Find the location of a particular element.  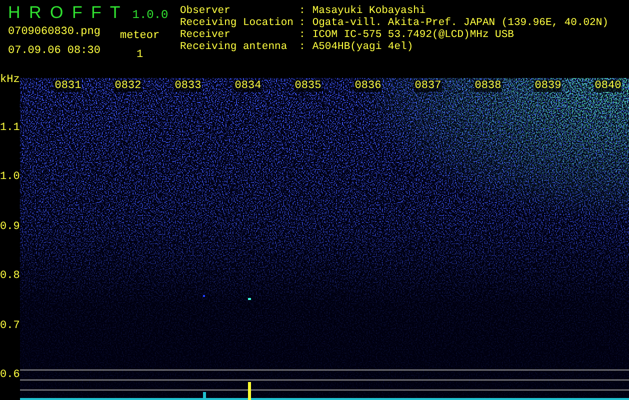

axis-label: 0.6 is located at coordinates (10, 375).